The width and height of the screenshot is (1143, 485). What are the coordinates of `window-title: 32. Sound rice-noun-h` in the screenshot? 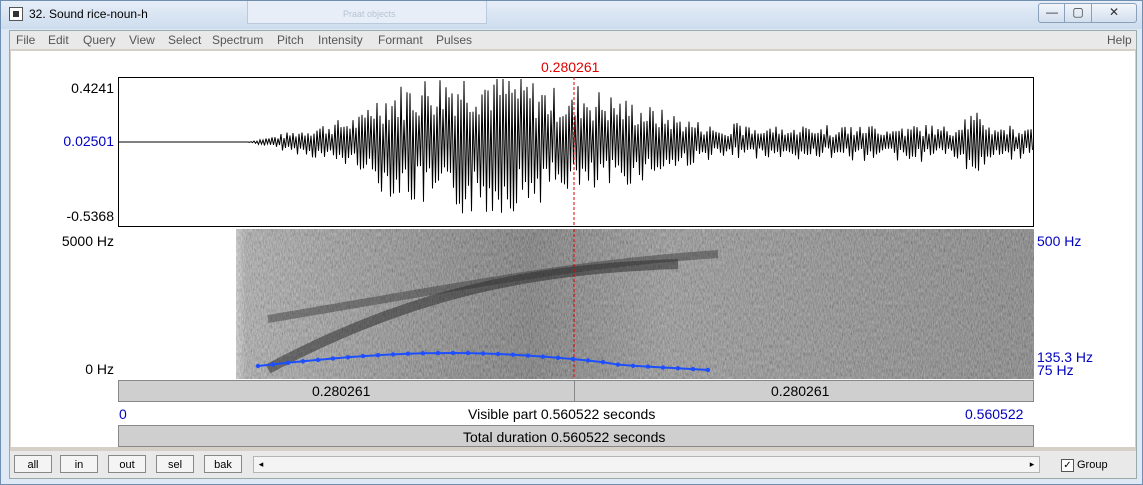 It's located at (88, 14).